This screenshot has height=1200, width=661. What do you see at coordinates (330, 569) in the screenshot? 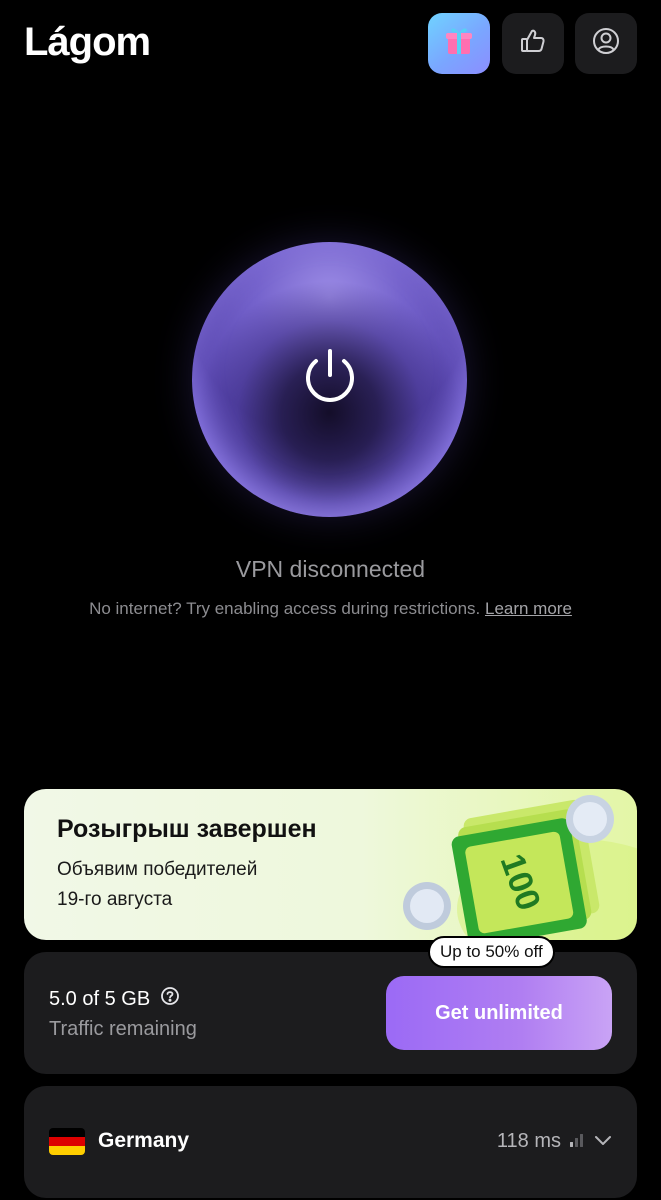
I see `vpn-status: VPN disconnected` at bounding box center [330, 569].